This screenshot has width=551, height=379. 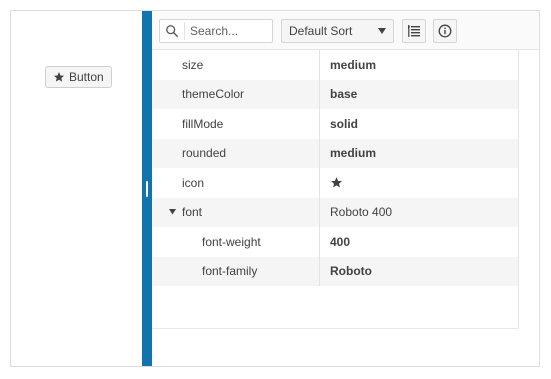 What do you see at coordinates (236, 183) in the screenshot?
I see `property-name-cell: icon` at bounding box center [236, 183].